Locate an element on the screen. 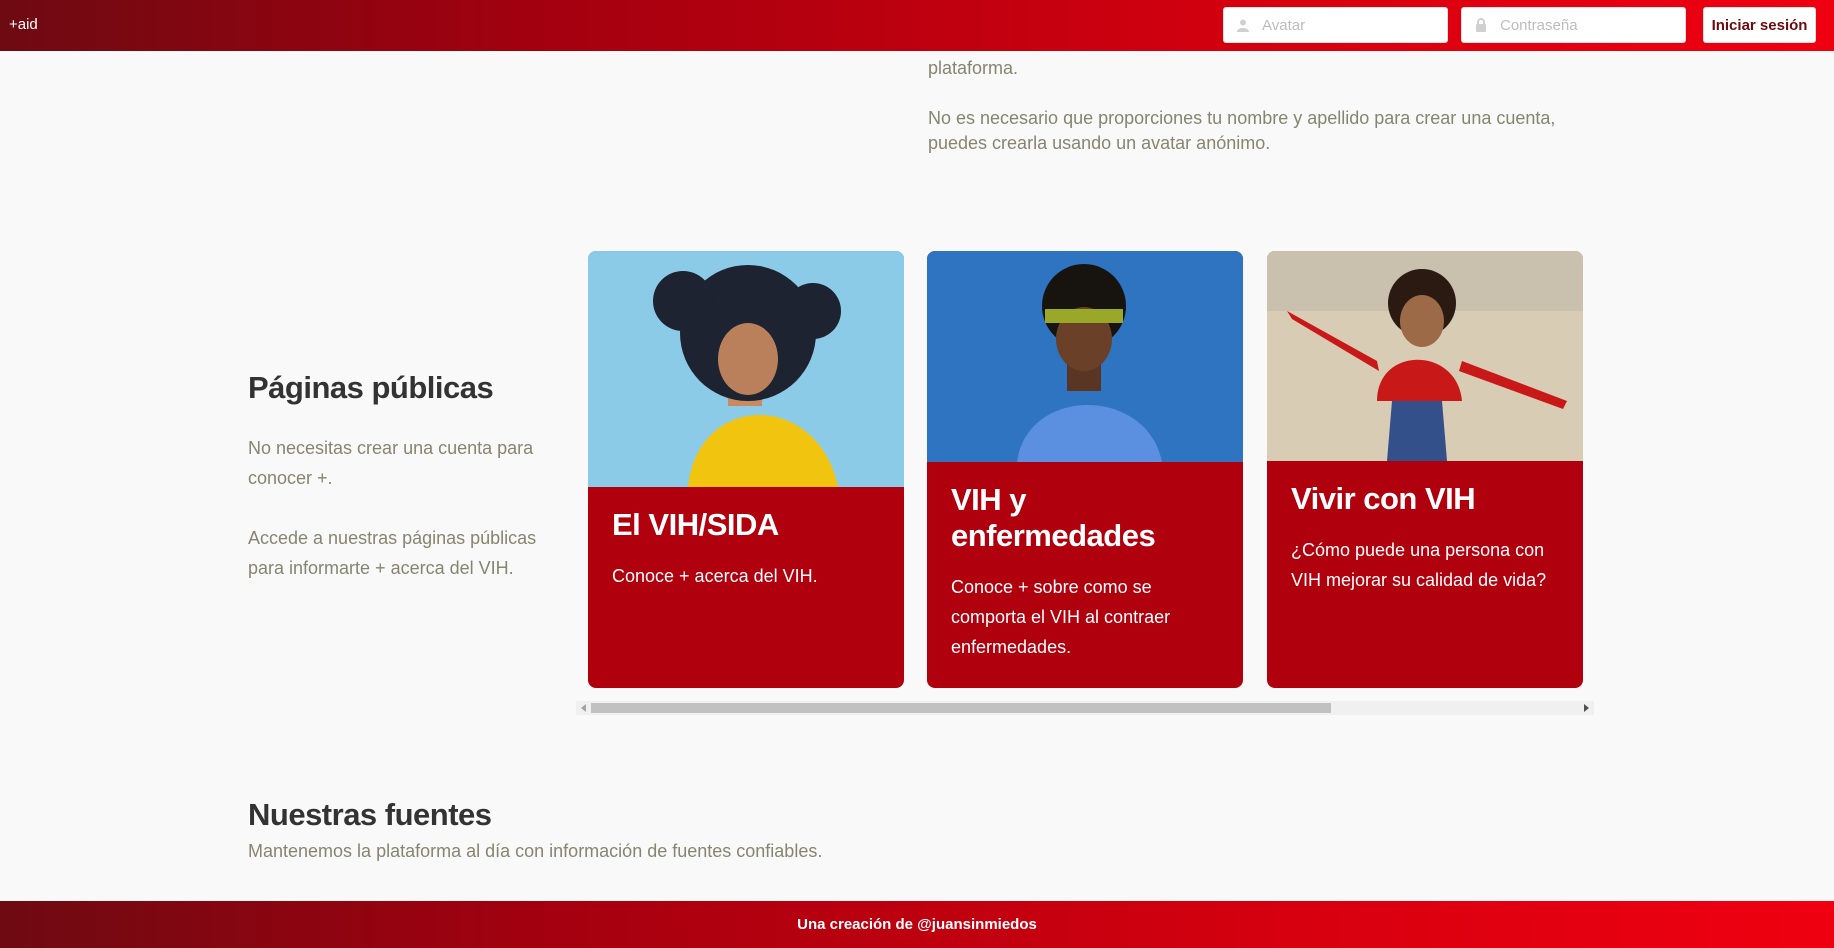 This screenshot has height=948, width=1834. scroll-right-icon is located at coordinates (1586, 708).